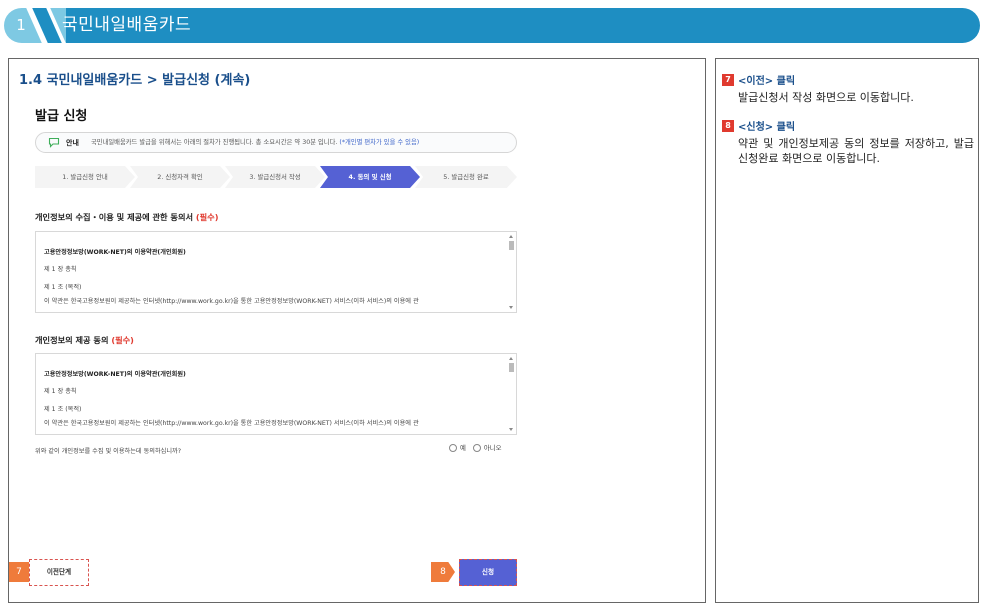 This screenshot has width=986, height=608. I want to click on note-7: 7 <이전> 클릭 발급신청서 작성 화면으로 이동합니다., so click(848, 87).